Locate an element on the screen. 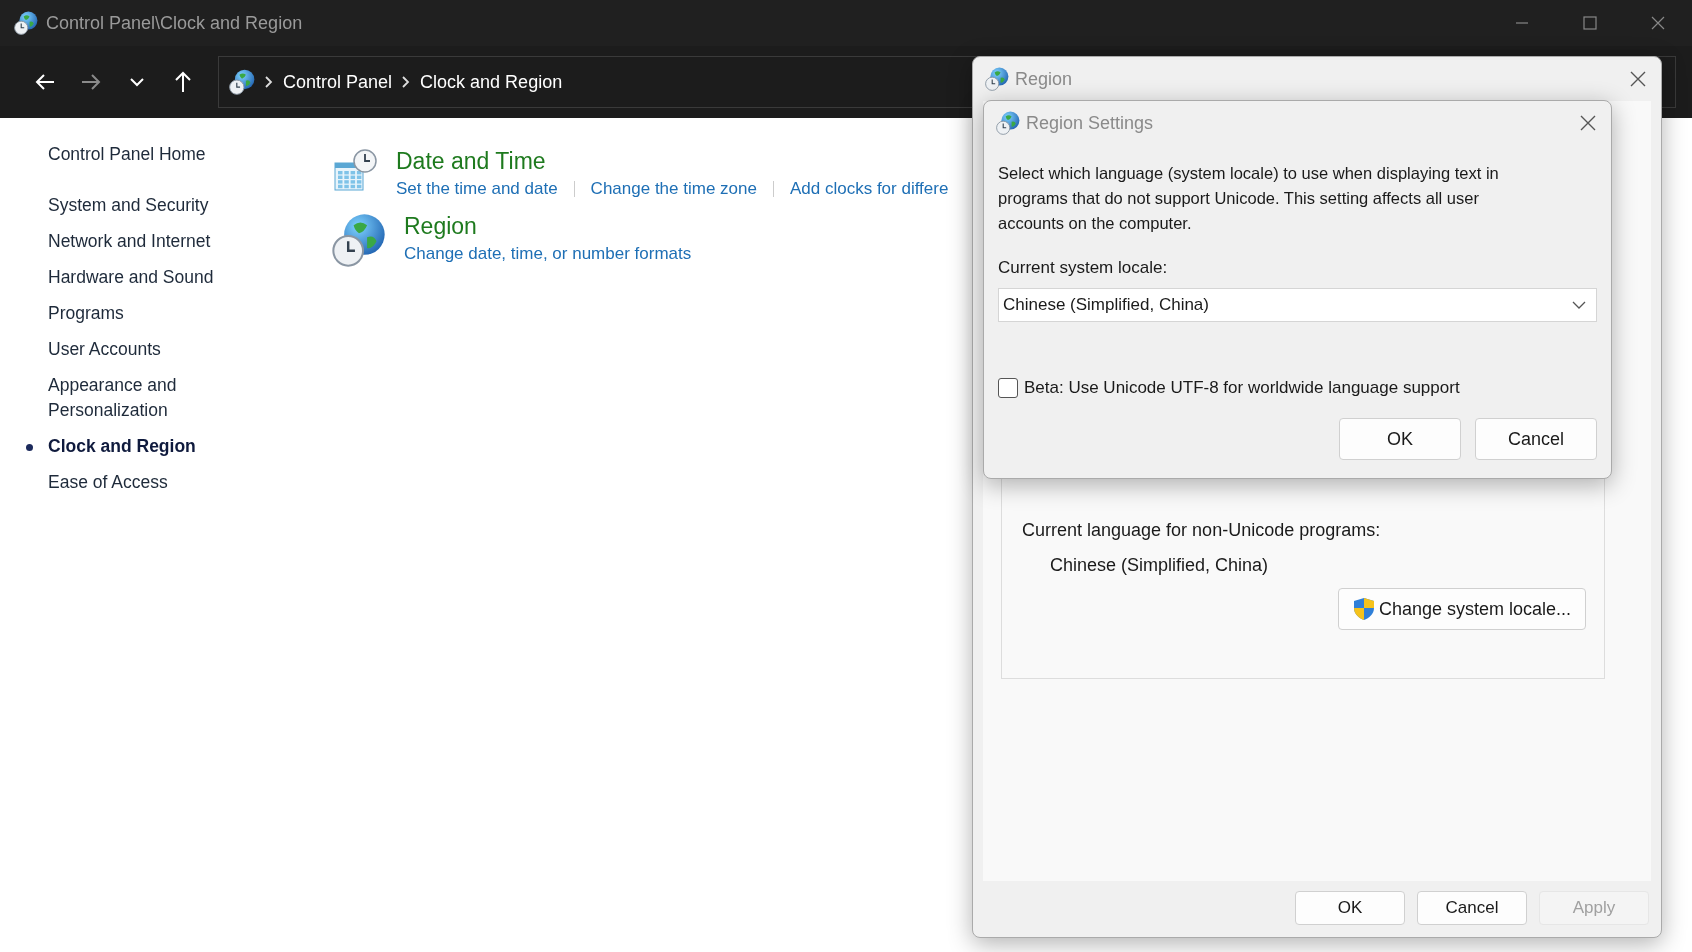 This screenshot has height=952, width=1692. breadcrumb-item: Clock and Region is located at coordinates (491, 82).